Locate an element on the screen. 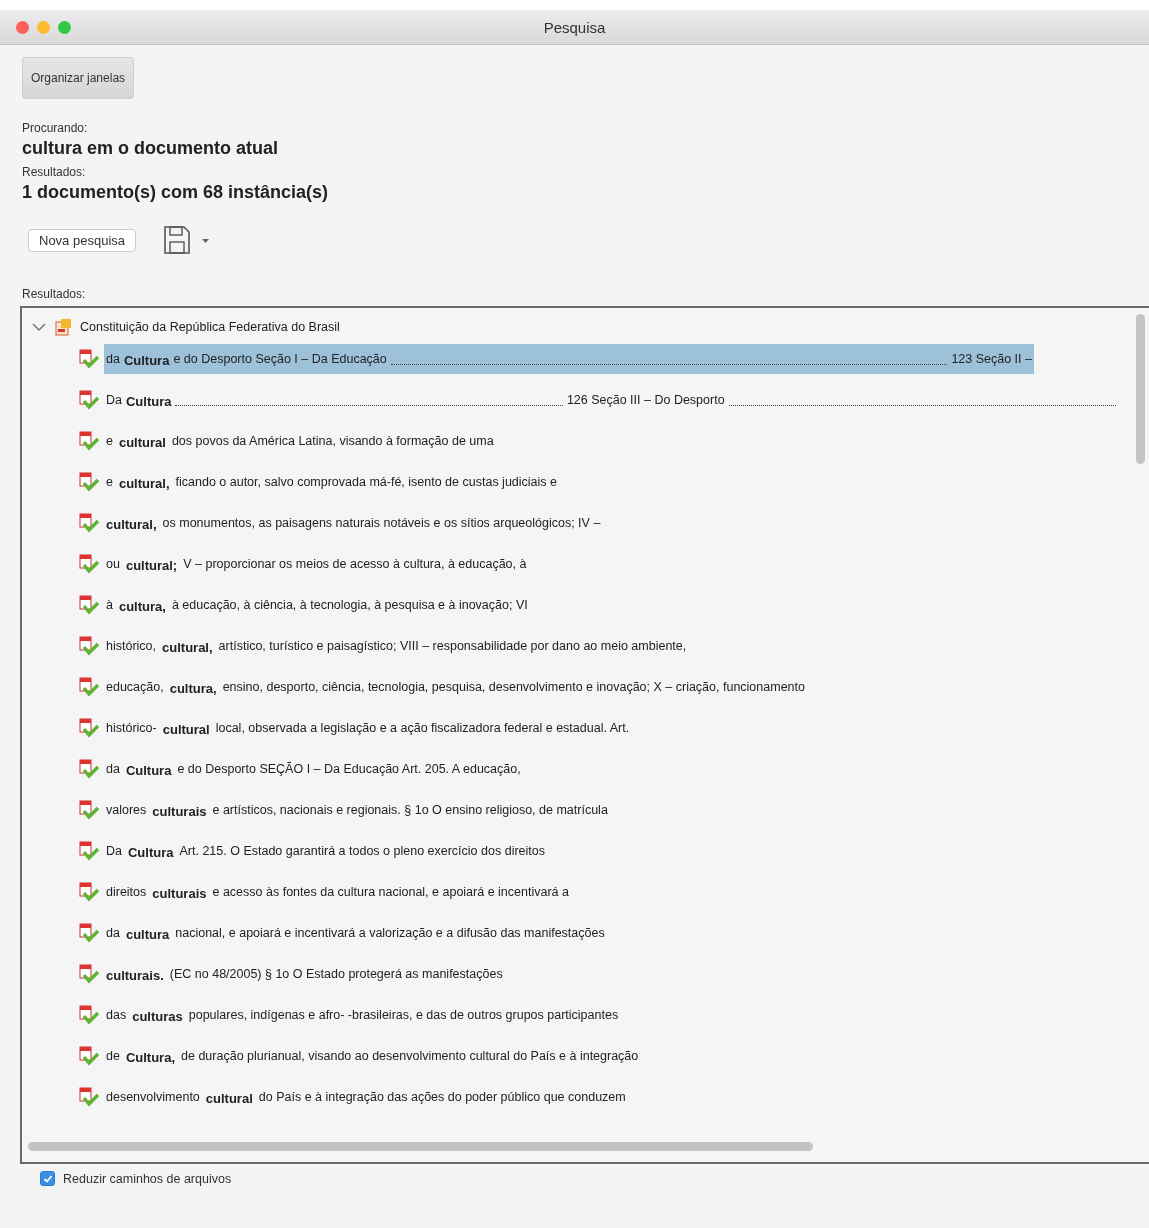 The width and height of the screenshot is (1149, 1228). search-result-item: educação, cultura, ensino, desporto, ciência, tecnologia, pesquisa, desenvolvimento e inovação; X – criação, funcionamento is located at coordinates (455, 686).